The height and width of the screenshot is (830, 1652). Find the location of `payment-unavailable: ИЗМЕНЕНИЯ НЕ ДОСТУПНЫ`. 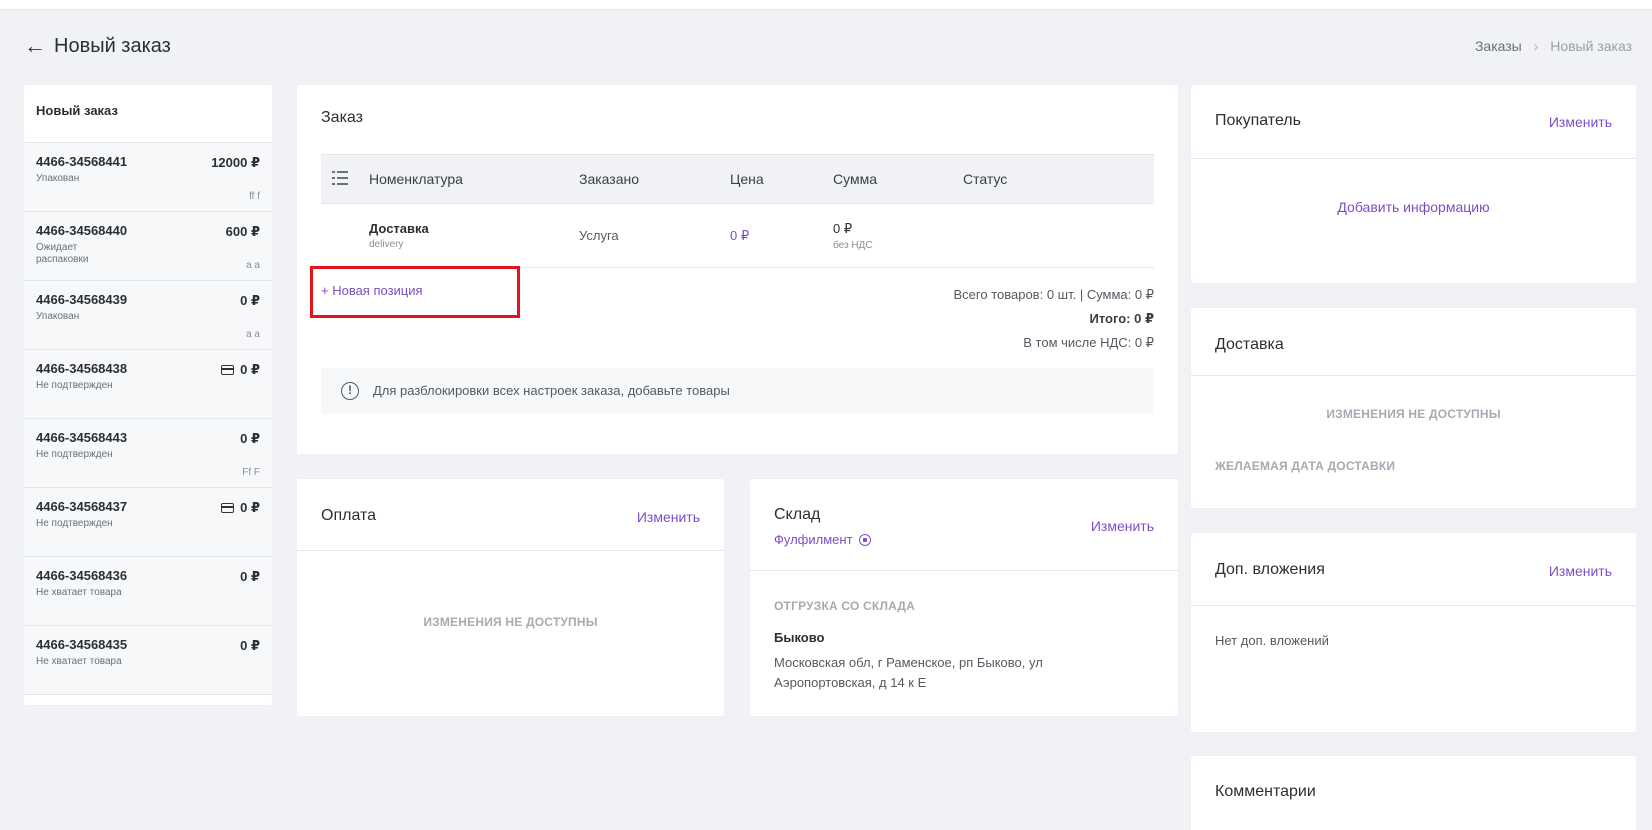

payment-unavailable: ИЗМЕНЕНИЯ НЕ ДОСТУПНЫ is located at coordinates (510, 622).